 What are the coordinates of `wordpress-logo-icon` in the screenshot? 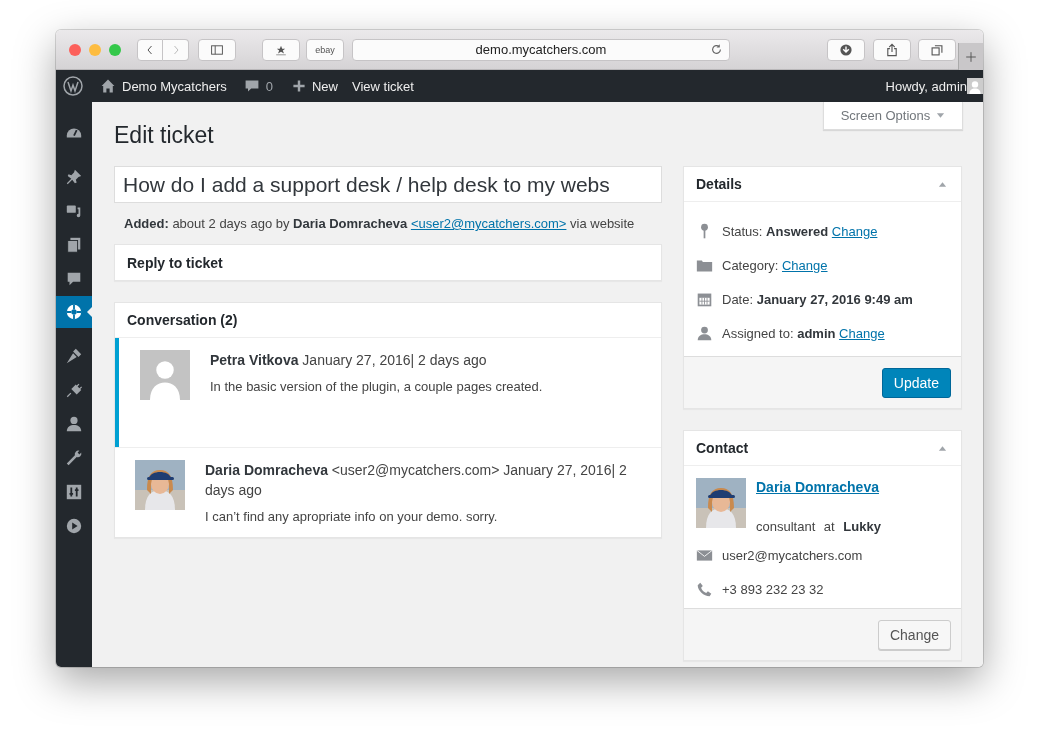 It's located at (73, 86).